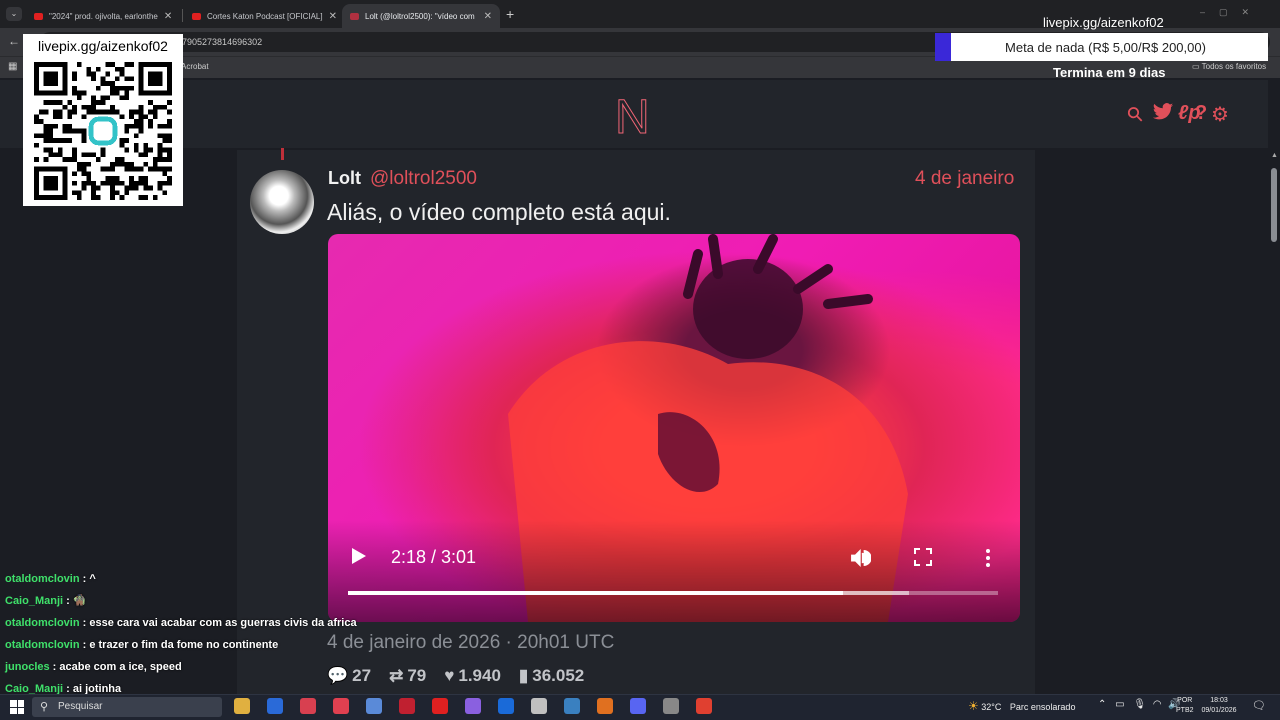  Describe the element at coordinates (1219, 700) in the screenshot. I see `clock-time: 18:03` at that location.